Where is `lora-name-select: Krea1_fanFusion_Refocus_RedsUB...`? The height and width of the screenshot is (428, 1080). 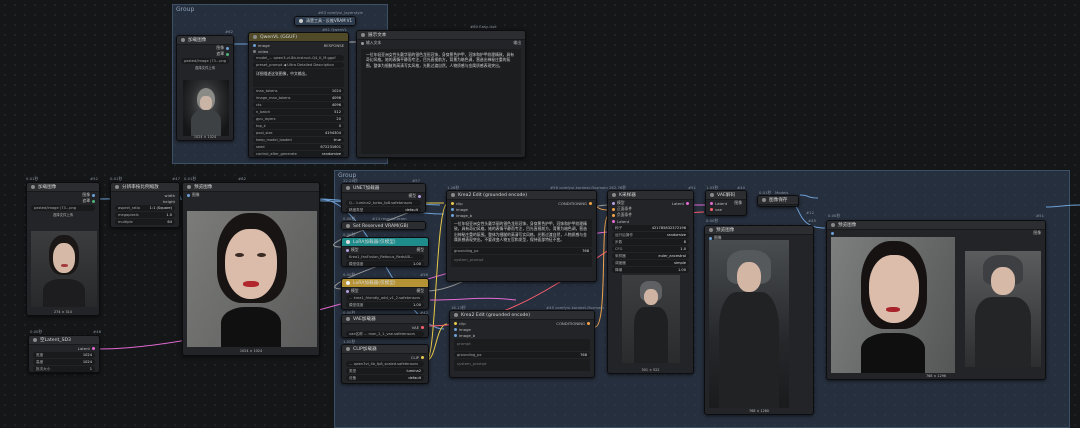 lora-name-select: Krea1_fanFusion_Refocus_RedsUB... is located at coordinates (385, 257).